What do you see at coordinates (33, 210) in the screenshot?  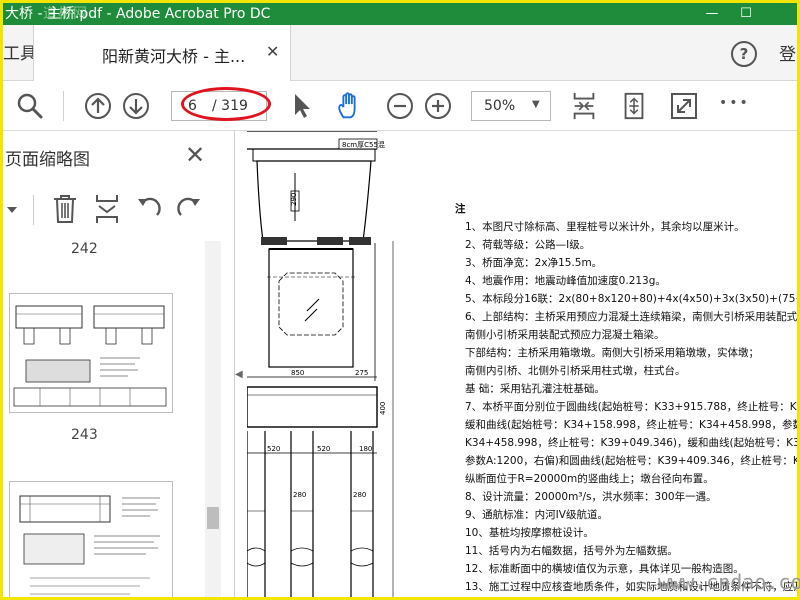 I see `panel-separator` at bounding box center [33, 210].